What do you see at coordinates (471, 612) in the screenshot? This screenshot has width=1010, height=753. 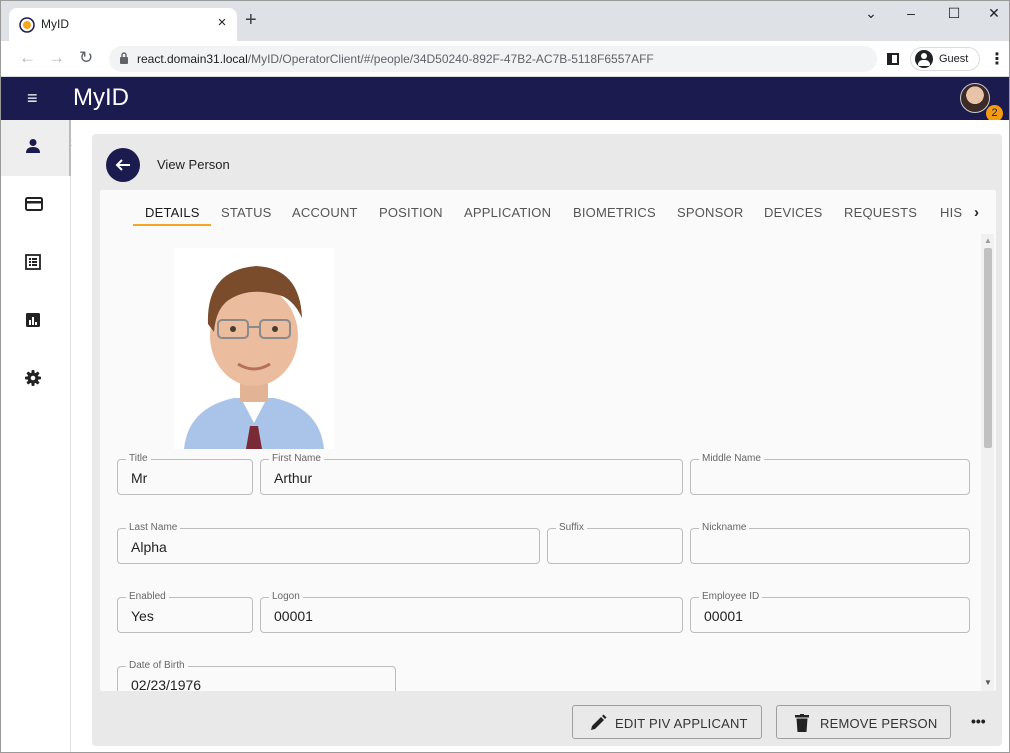 I see `logon-field: Logon 00001` at bounding box center [471, 612].